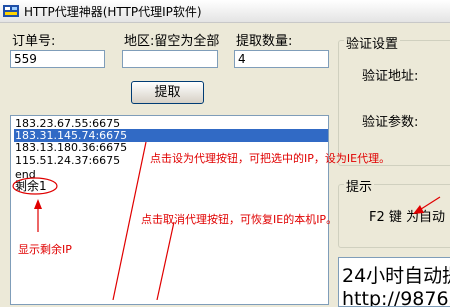 This screenshot has height=307, width=450. Describe the element at coordinates (45, 249) in the screenshot. I see `remaining-ip-annotation: 显示剩余IP` at that location.